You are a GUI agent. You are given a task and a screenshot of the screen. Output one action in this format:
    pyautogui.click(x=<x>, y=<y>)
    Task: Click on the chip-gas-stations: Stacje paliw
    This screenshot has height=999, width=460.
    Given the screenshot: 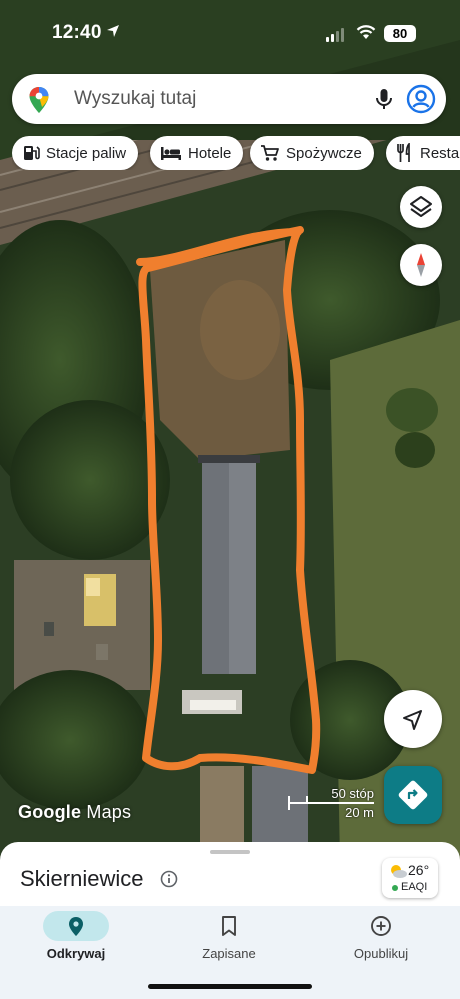 What is the action you would take?
    pyautogui.click(x=75, y=153)
    